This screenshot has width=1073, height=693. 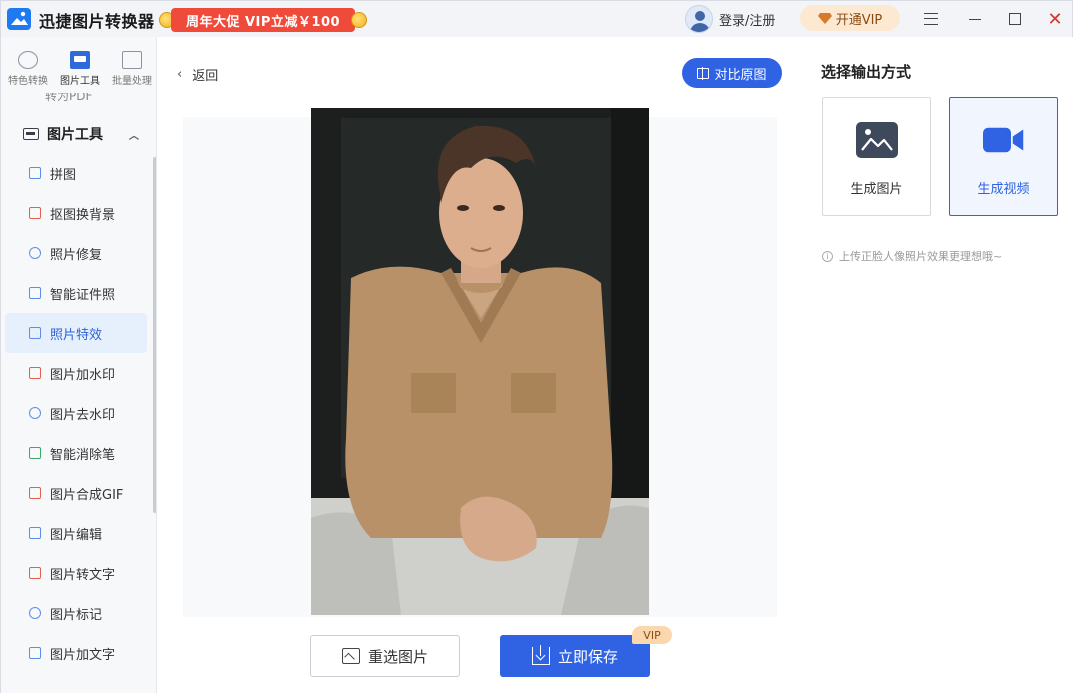 I want to click on sidebar-item-id-photo: 智能证件照, so click(x=76, y=293).